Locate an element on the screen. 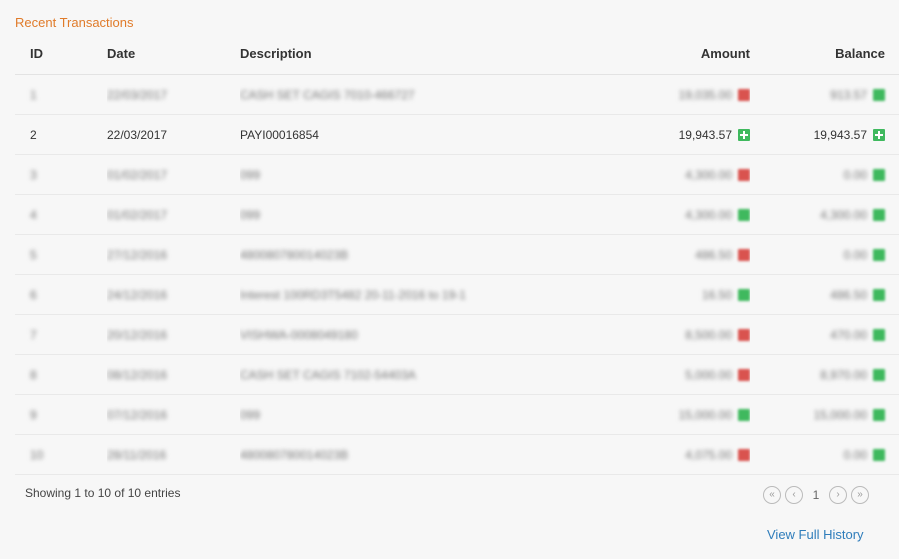  cell-balance-wrap: 8,970.00 is located at coordinates (852, 375).